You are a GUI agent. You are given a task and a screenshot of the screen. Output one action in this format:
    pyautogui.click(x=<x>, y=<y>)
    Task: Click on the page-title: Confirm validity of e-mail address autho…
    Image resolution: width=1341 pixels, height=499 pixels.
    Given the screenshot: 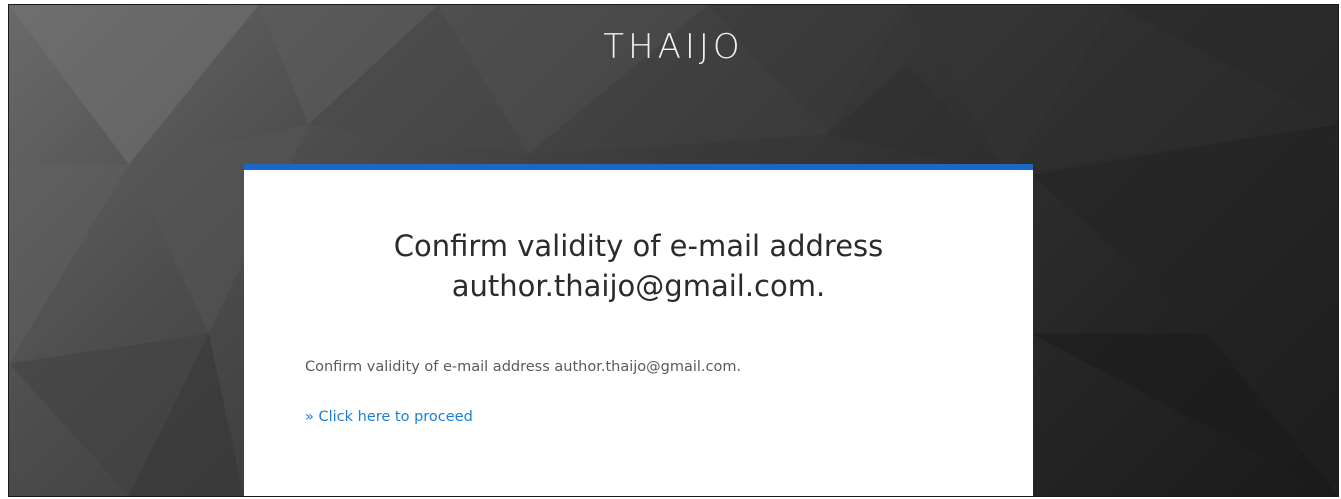 What is the action you would take?
    pyautogui.click(x=638, y=266)
    